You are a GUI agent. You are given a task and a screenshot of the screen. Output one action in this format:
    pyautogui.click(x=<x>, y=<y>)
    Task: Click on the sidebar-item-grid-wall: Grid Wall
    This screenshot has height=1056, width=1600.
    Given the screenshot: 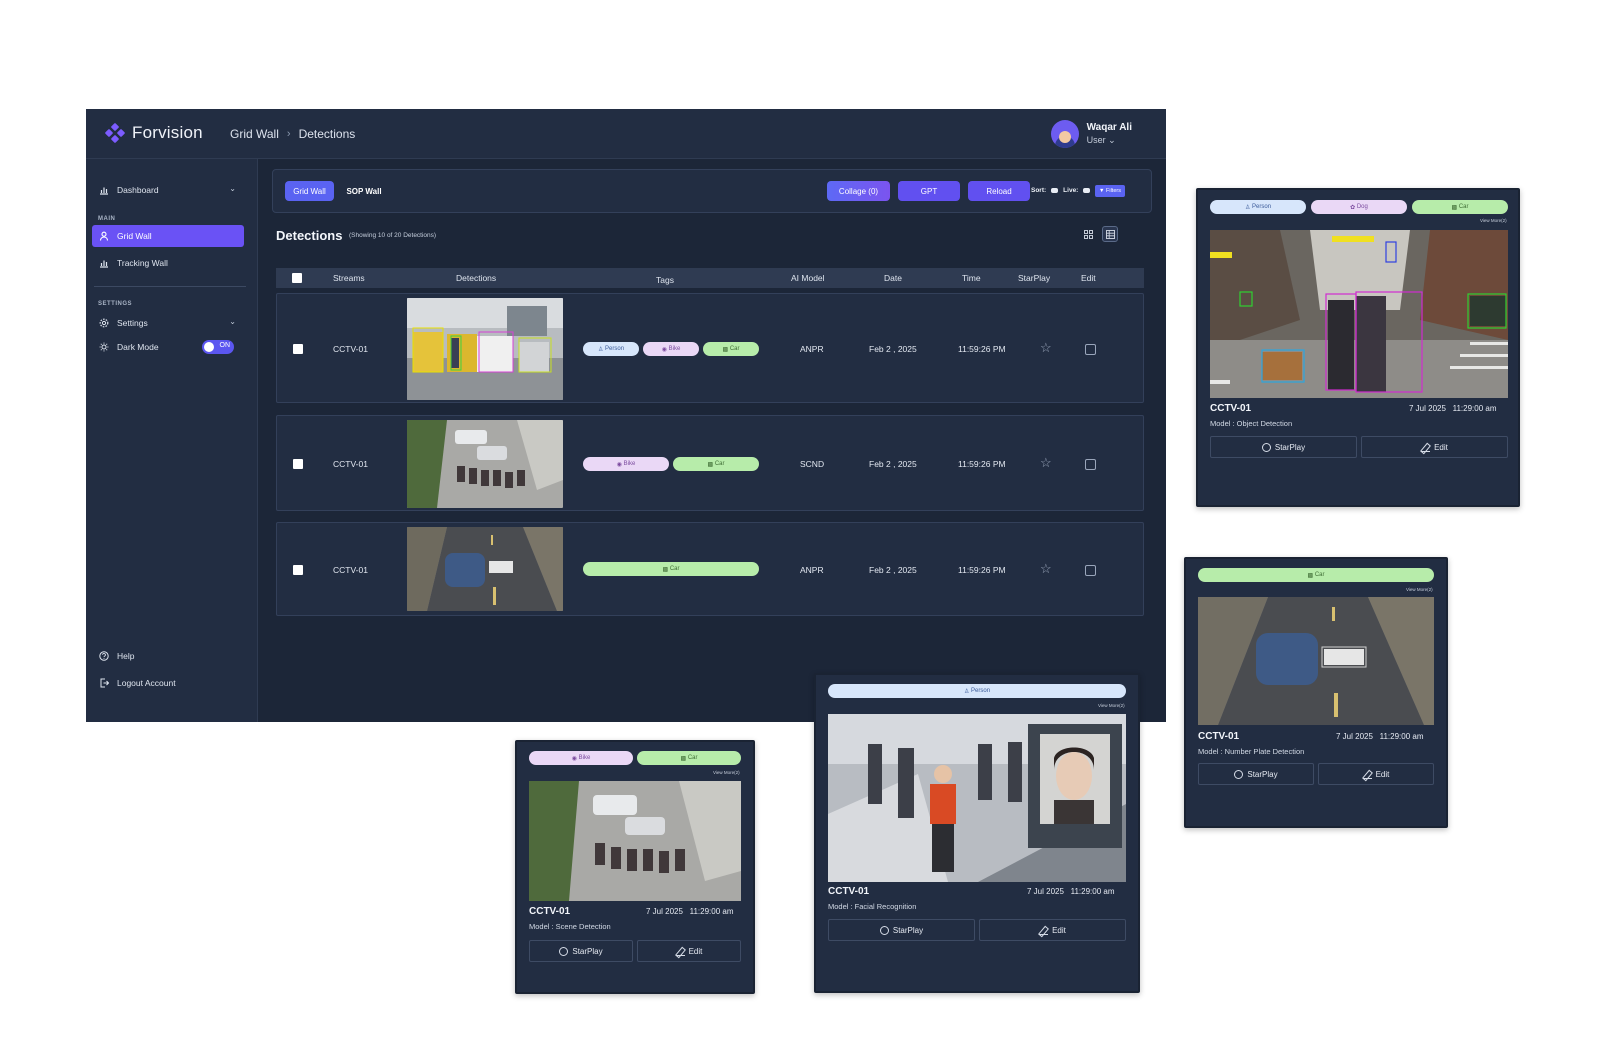 What is the action you would take?
    pyautogui.click(x=168, y=236)
    